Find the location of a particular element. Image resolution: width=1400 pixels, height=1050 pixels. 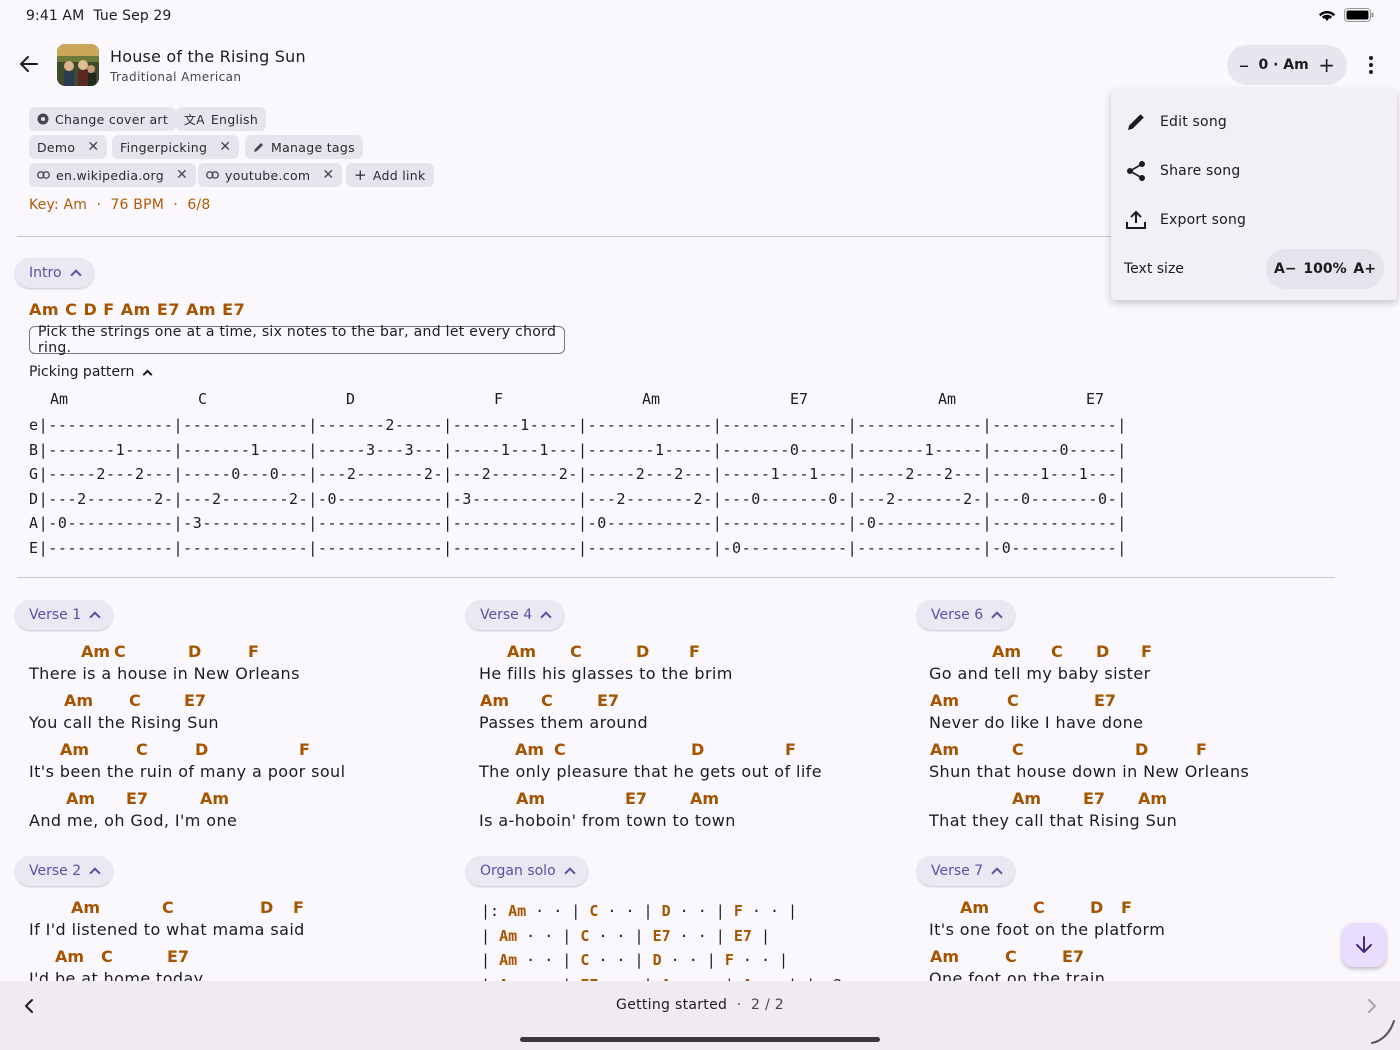

more-options-button is located at coordinates (1371, 65).